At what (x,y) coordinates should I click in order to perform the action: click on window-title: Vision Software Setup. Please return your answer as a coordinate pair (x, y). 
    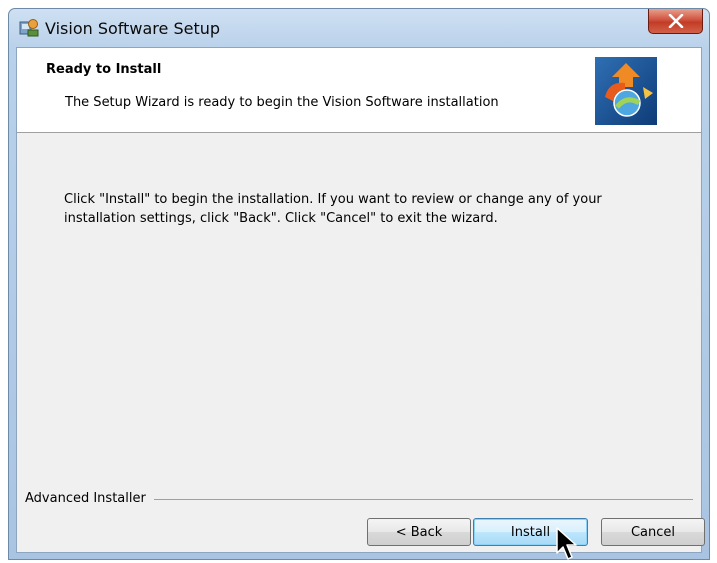
    Looking at the image, I should click on (133, 28).